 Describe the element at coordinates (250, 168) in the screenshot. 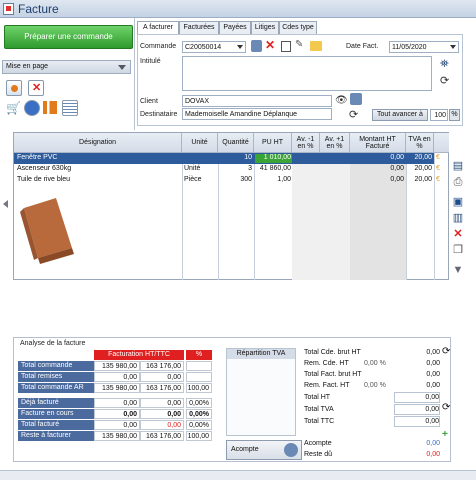

I see `row-quantite: 3` at that location.